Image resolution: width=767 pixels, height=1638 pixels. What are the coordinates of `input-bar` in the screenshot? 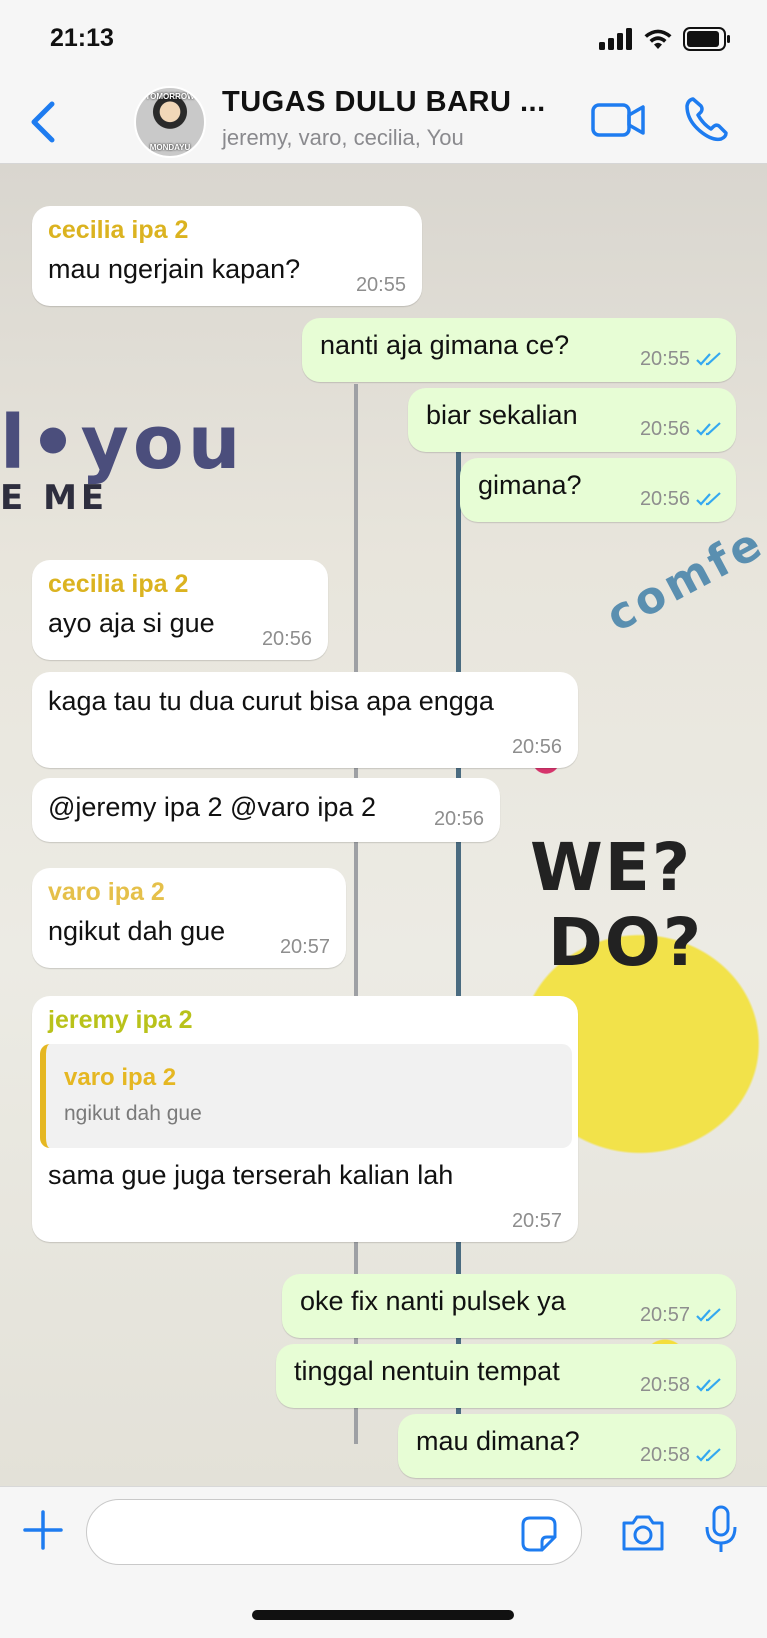 It's located at (383, 1562).